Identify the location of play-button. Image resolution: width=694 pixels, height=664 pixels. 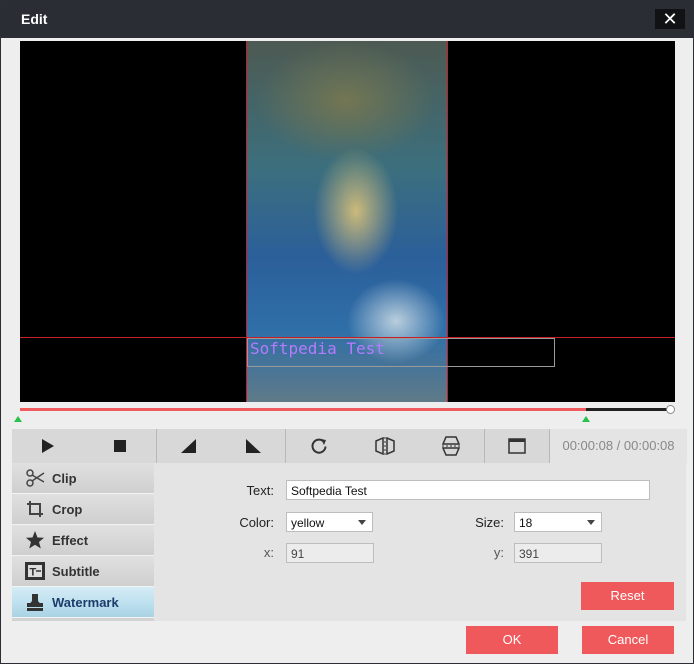
(48, 446).